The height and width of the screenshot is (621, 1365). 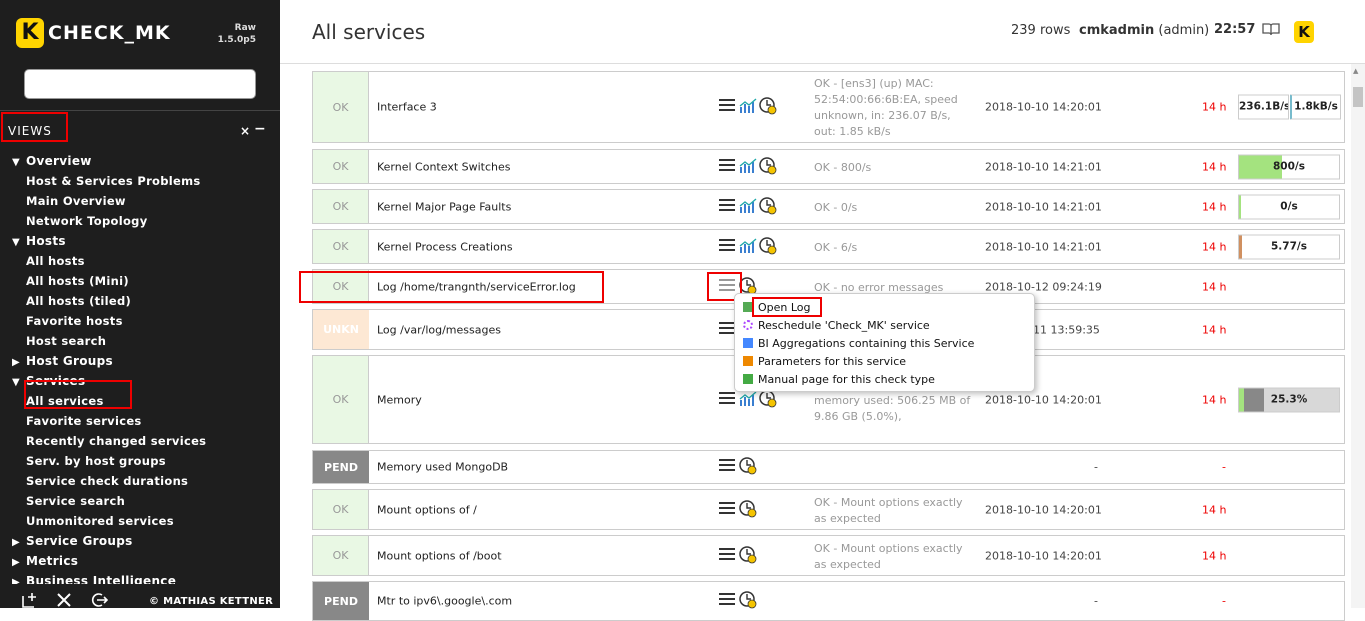 I want to click on nav-group-overview: ▼ Overview, so click(x=52, y=161).